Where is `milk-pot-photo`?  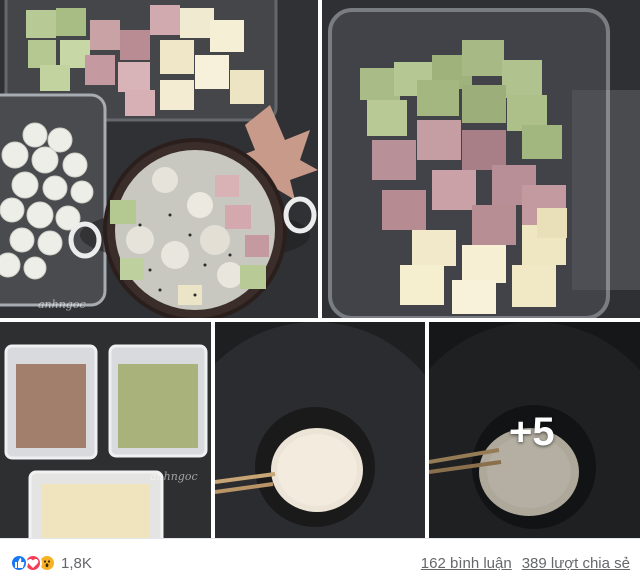
milk-pot-photo is located at coordinates (320, 430).